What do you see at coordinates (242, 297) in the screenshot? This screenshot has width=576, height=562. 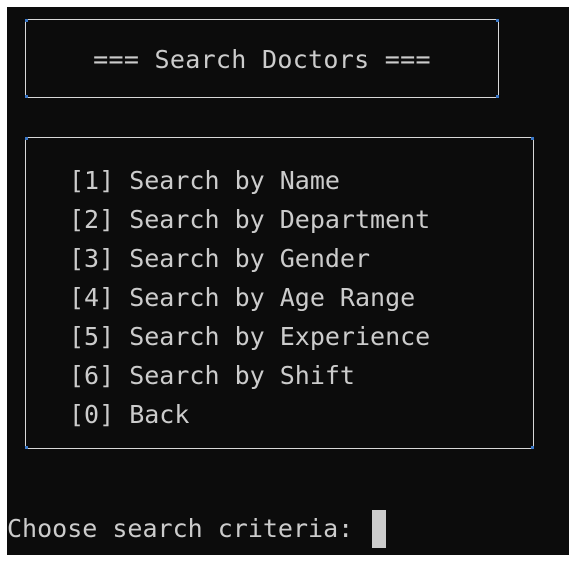 I see `menu-item-search-by-age-range: [4] Search by Age Range` at bounding box center [242, 297].